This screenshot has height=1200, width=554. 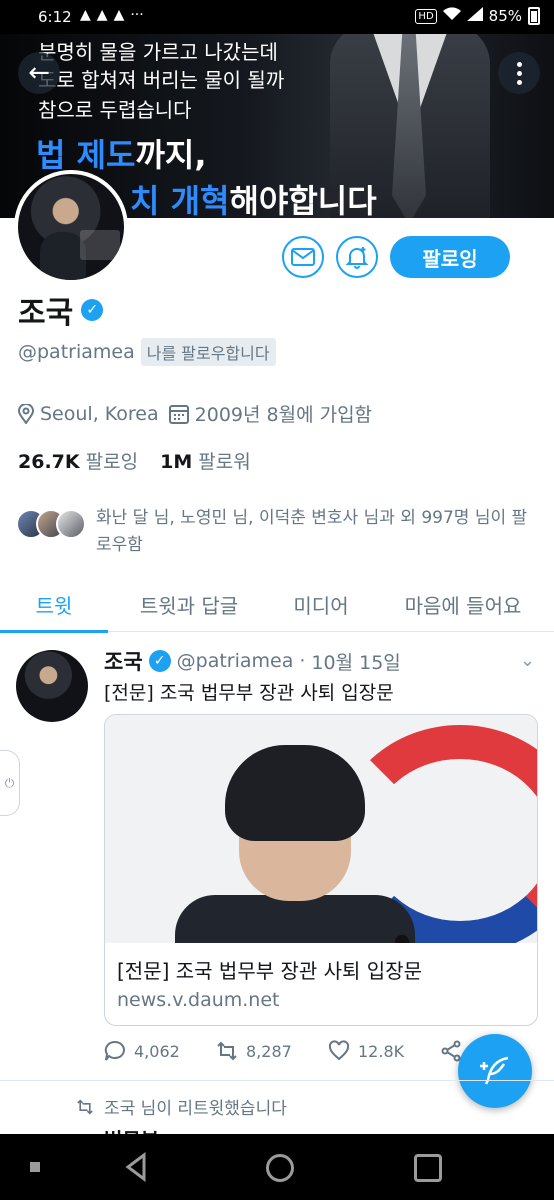 What do you see at coordinates (158, 52) in the screenshot?
I see `banner-line-1: 분명히 물을 가르고 나갔는데` at bounding box center [158, 52].